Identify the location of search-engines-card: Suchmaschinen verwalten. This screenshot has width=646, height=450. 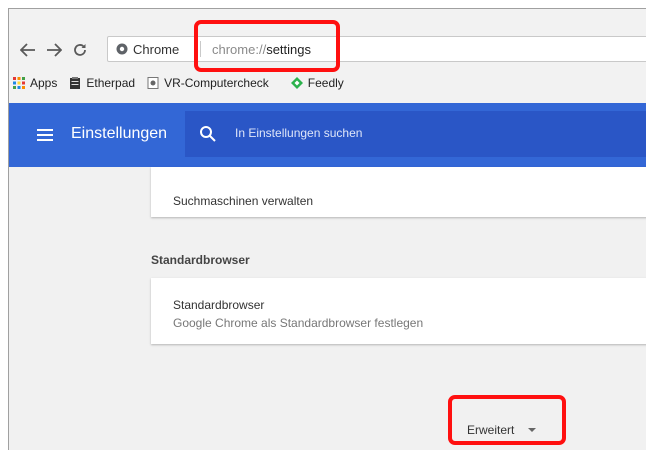
(398, 192).